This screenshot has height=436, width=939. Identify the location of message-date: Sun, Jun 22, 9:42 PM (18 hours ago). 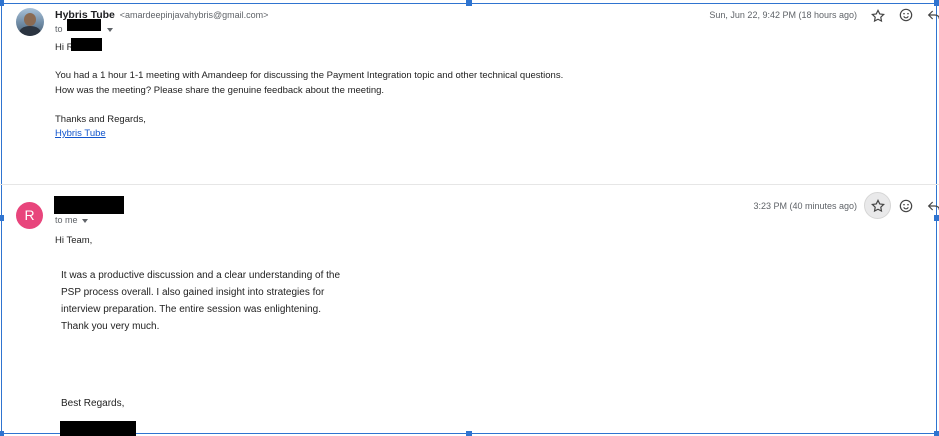
(783, 15).